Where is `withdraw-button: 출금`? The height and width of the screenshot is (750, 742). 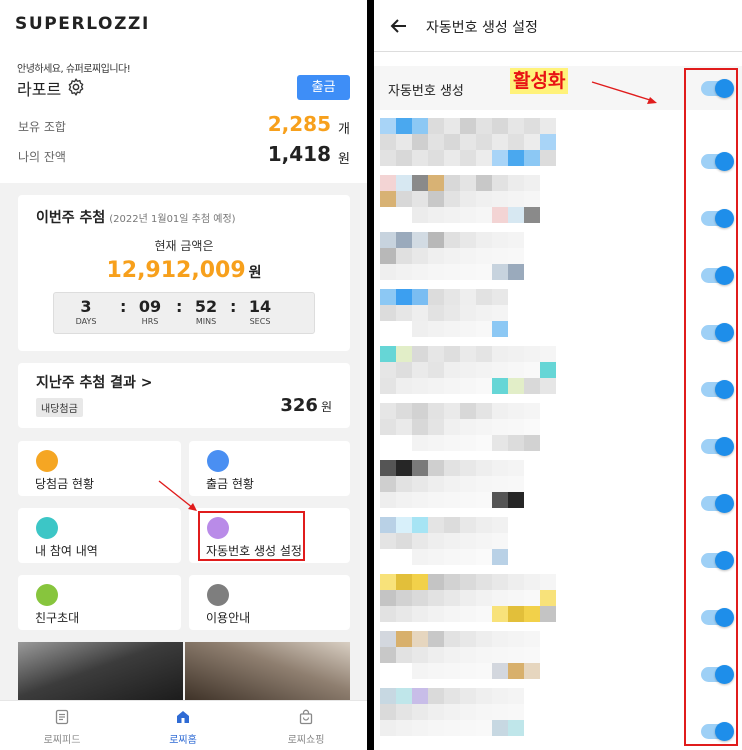 withdraw-button: 출금 is located at coordinates (323, 87).